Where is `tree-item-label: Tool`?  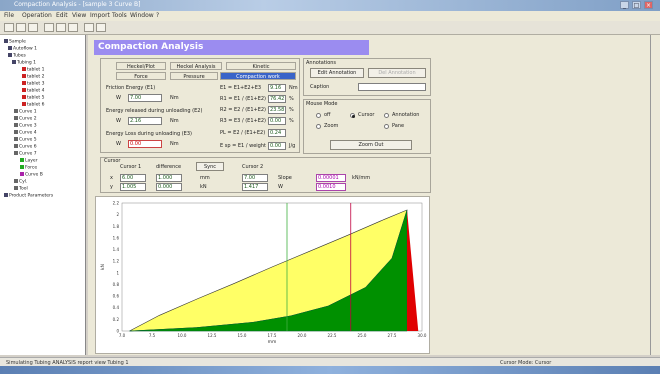
tree-item-label: Tool is located at coordinates (23, 189).